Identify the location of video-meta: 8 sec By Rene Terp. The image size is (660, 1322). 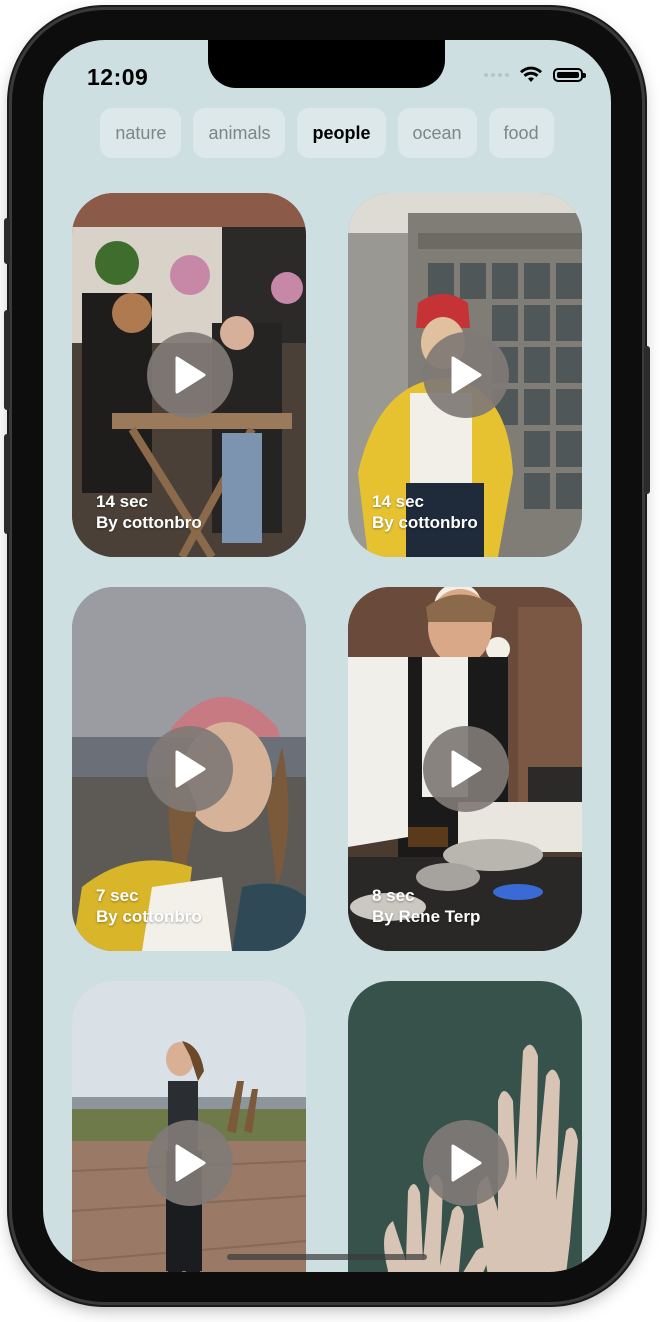
(426, 906).